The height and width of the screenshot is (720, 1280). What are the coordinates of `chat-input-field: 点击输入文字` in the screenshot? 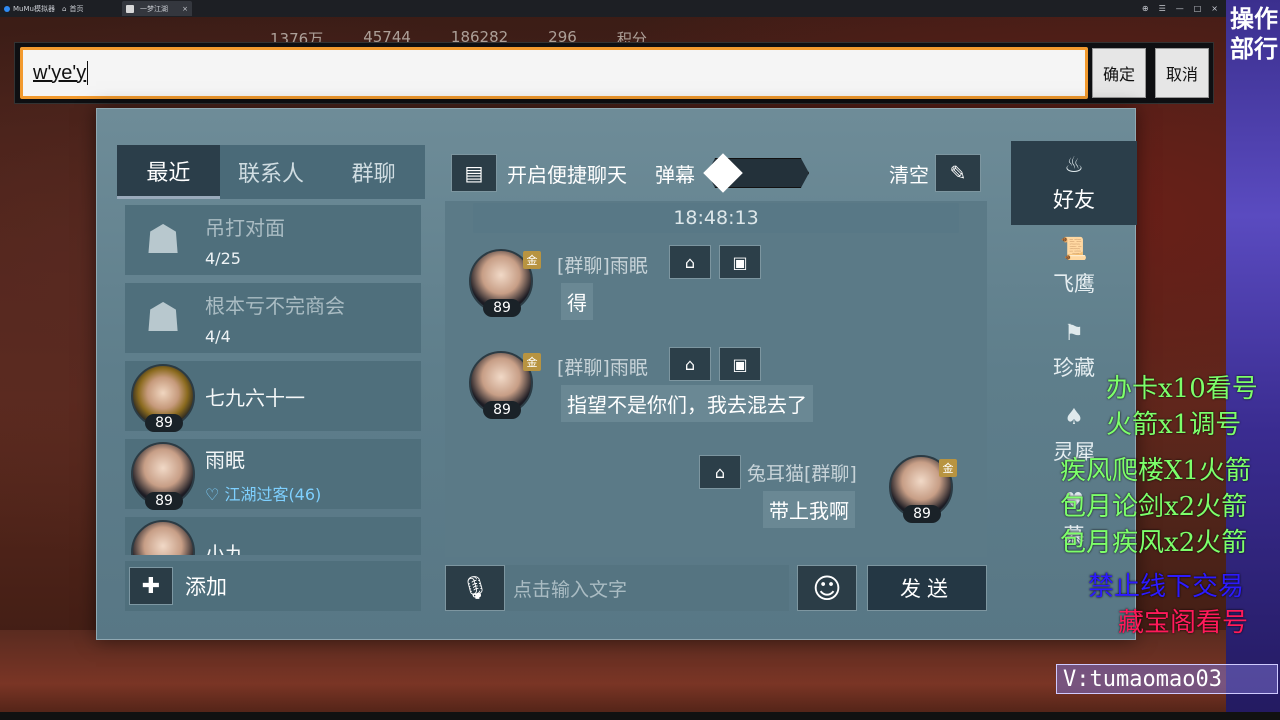 It's located at (647, 588).